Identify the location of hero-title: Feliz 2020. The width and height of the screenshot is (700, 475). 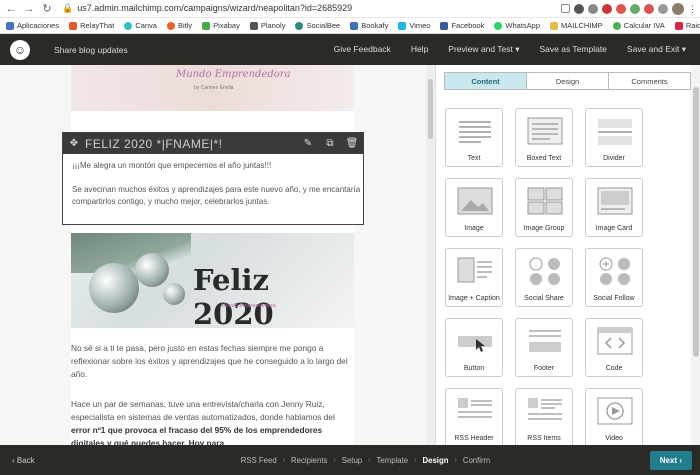
(233, 295).